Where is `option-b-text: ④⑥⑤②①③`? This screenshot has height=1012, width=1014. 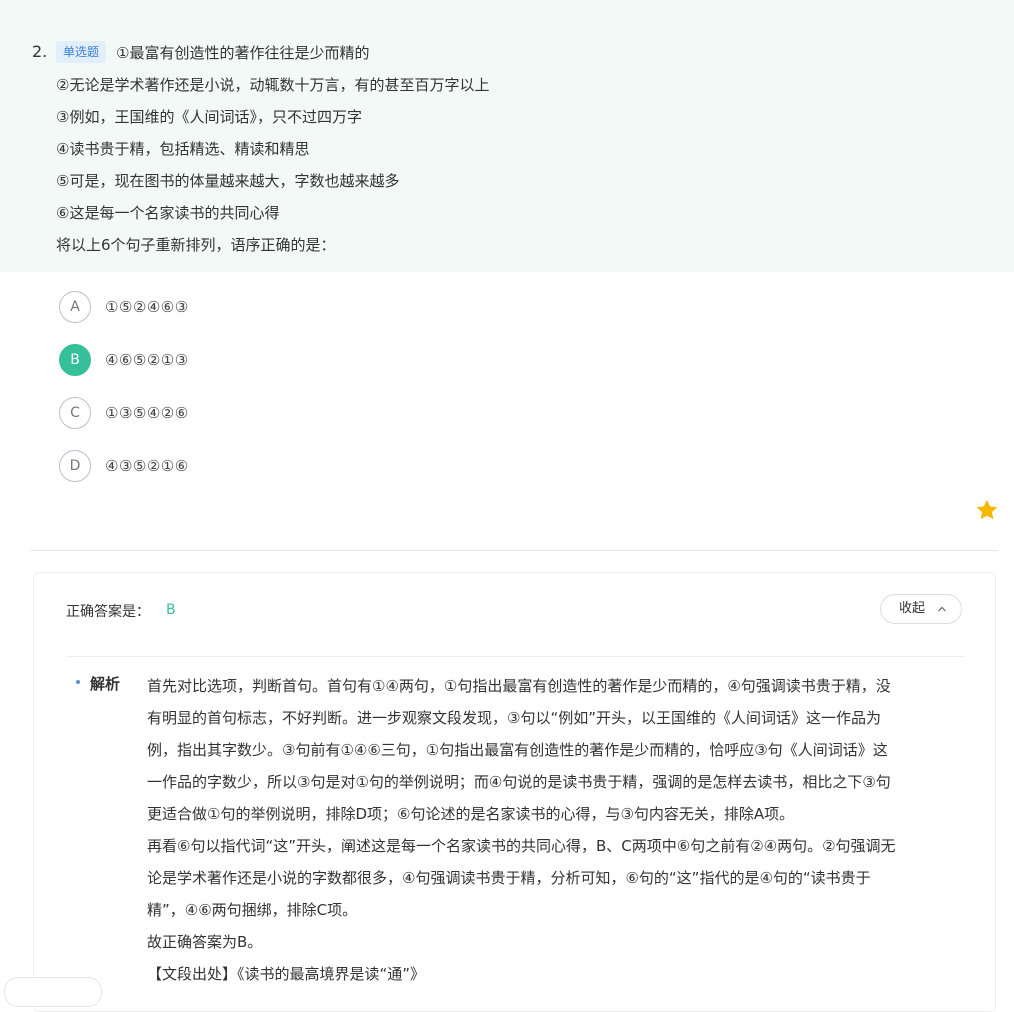 option-b-text: ④⑥⑤②①③ is located at coordinates (147, 360).